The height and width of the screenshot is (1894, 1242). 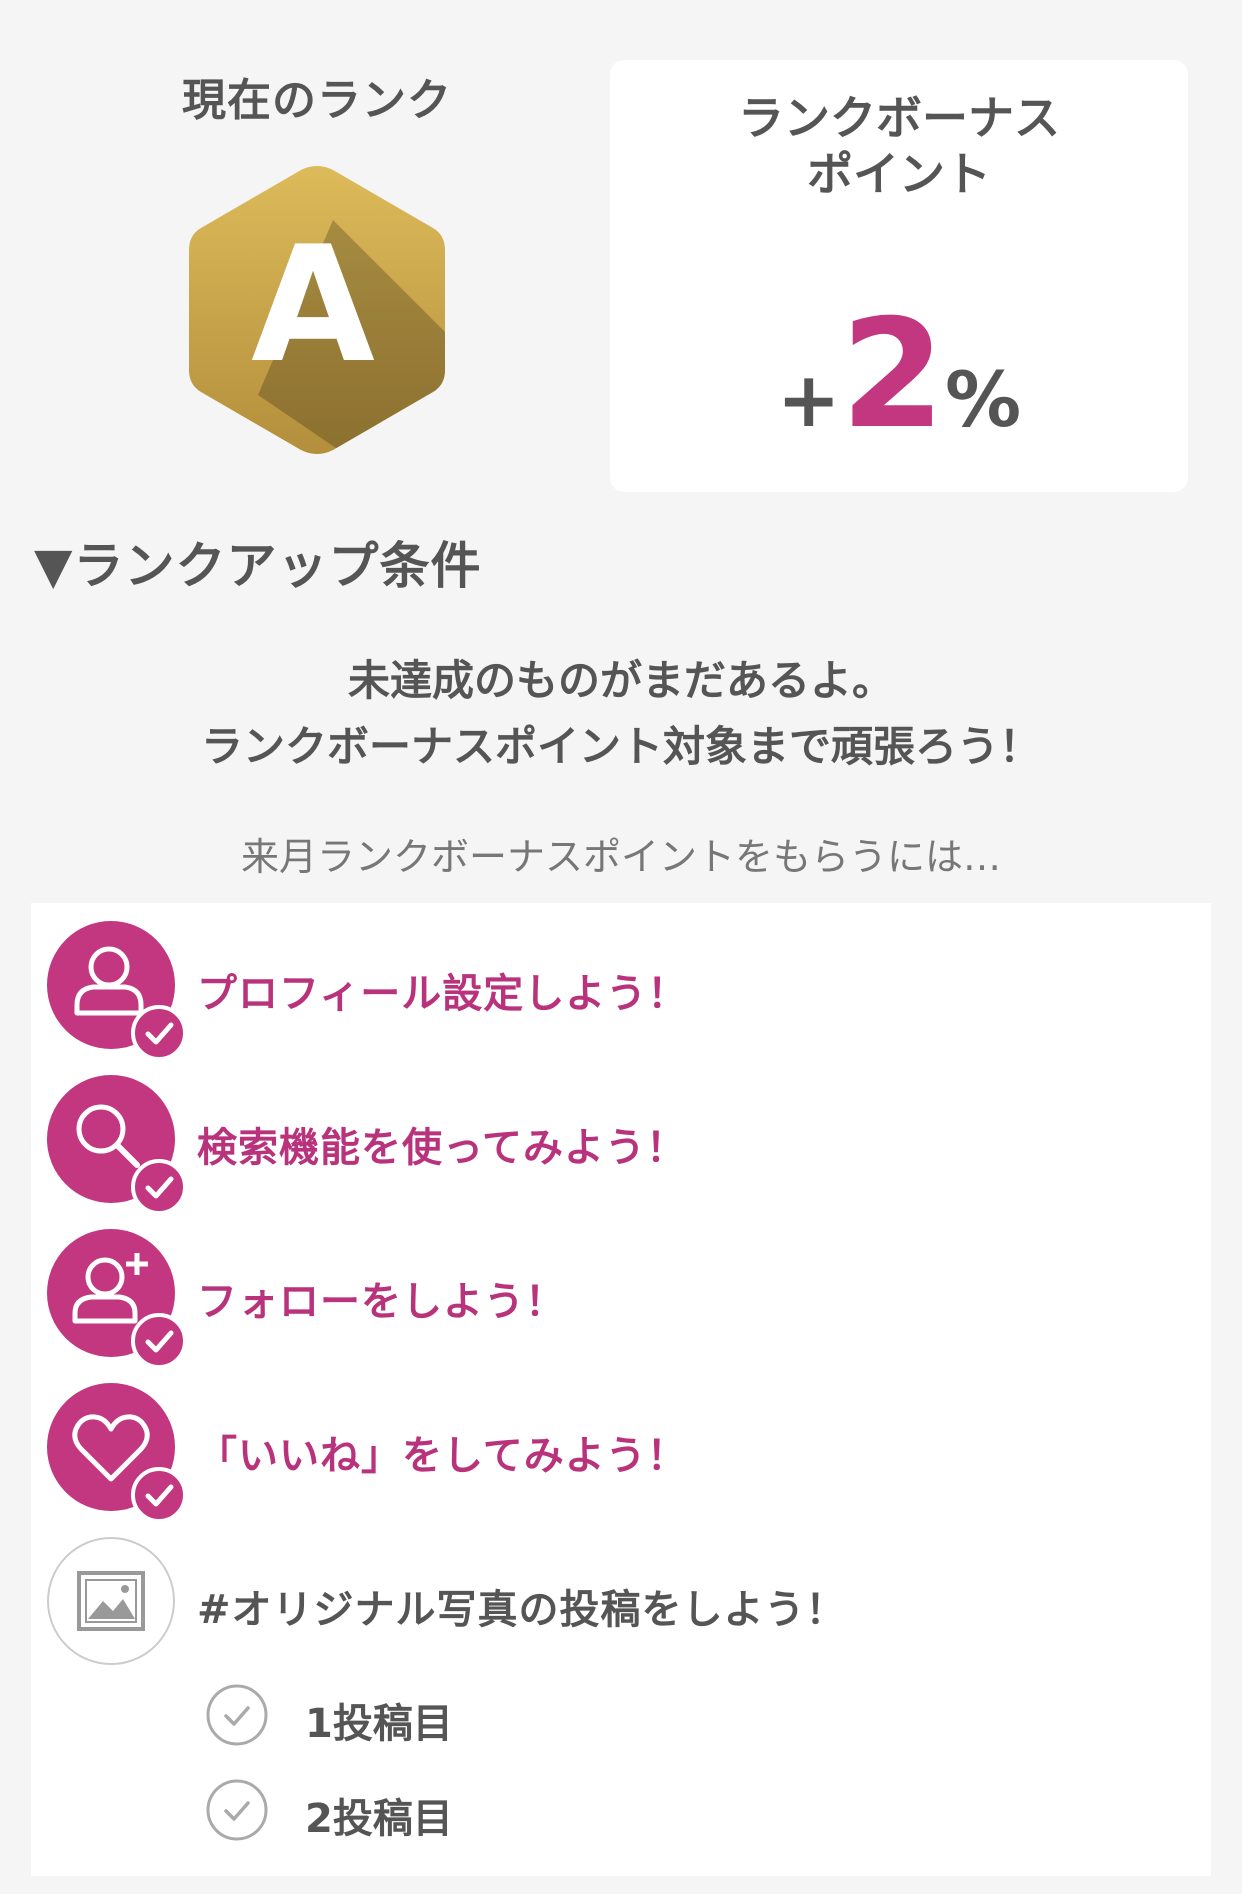 I want to click on condition-item-profile: プロフィール設定しよう！, so click(x=622, y=991).